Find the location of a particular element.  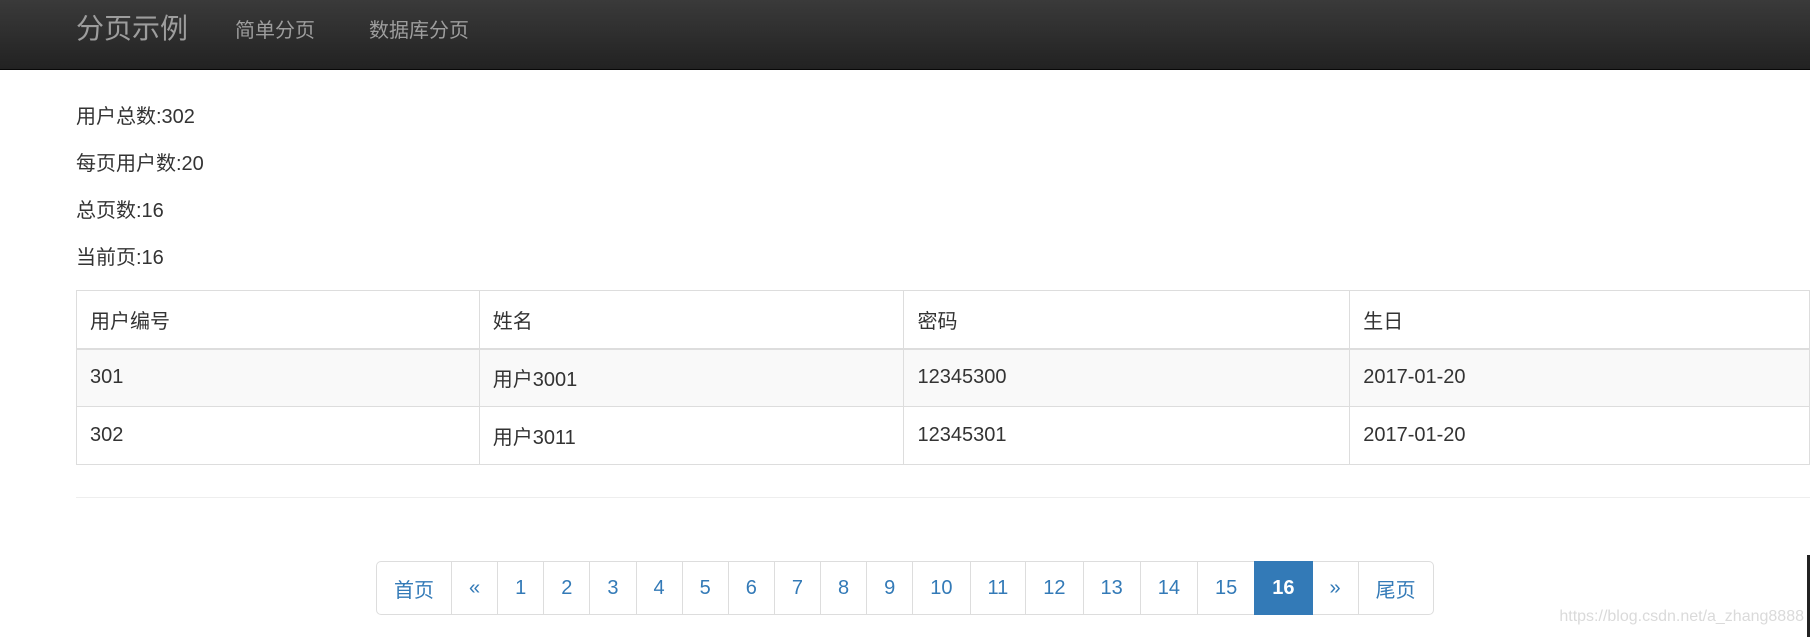

page-button-7: 7 is located at coordinates (797, 588).